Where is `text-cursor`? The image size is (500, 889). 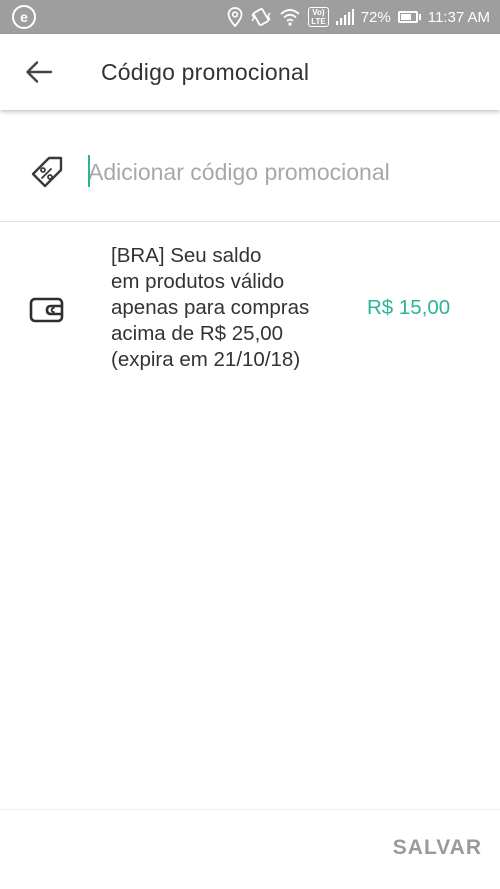 text-cursor is located at coordinates (89, 171).